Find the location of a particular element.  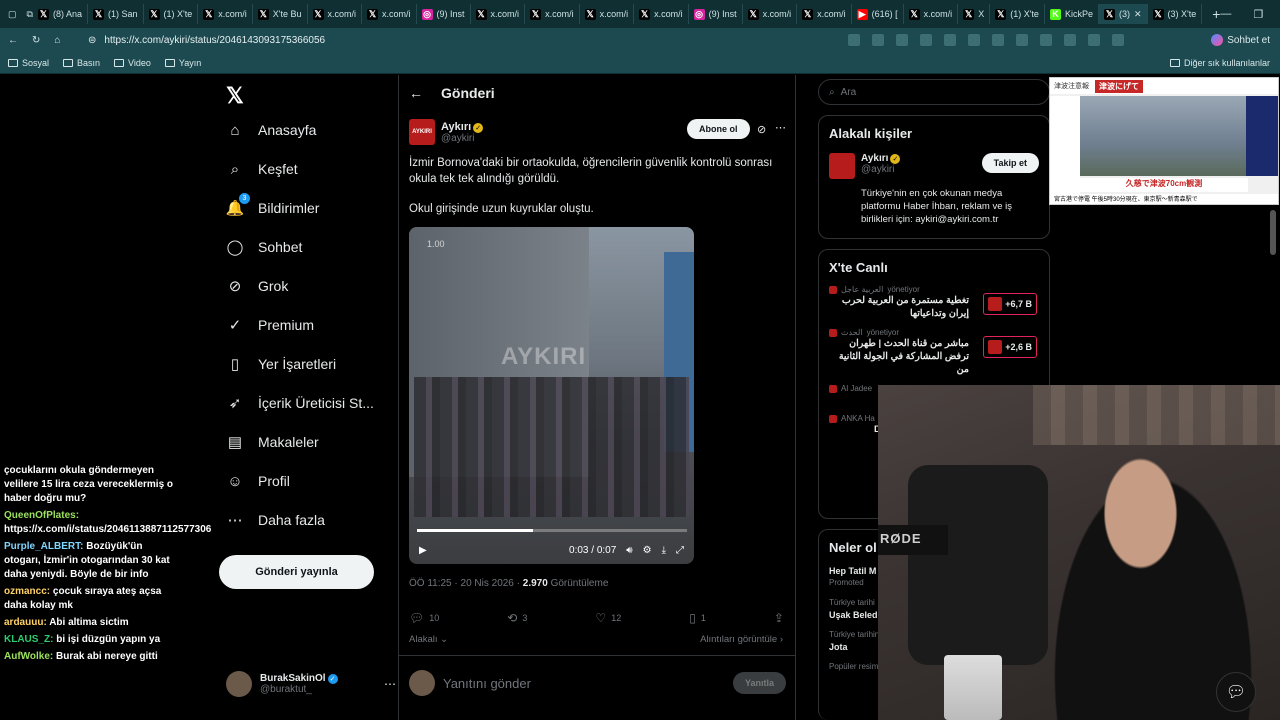

browser-tab: K KickPe is located at coordinates (1072, 14).